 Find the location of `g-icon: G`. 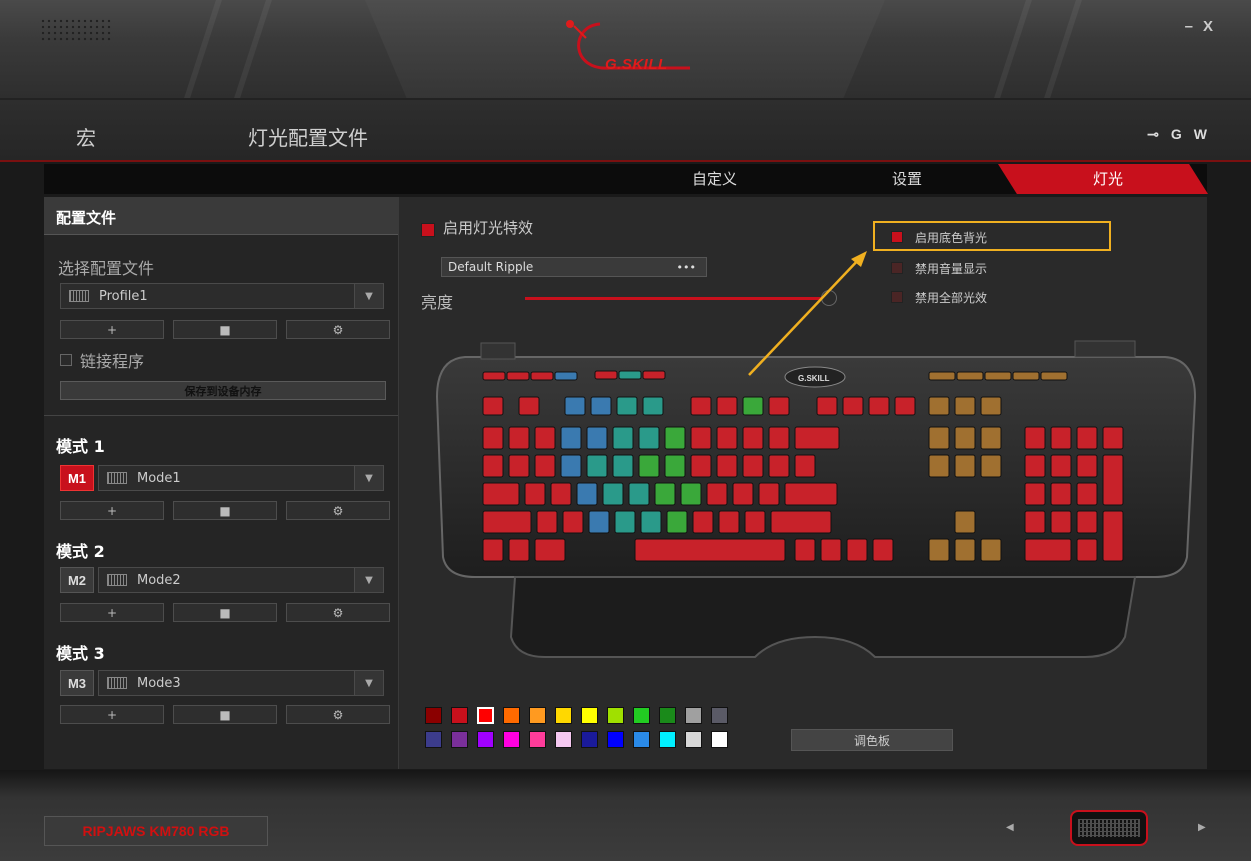

g-icon: G is located at coordinates (1176, 134).